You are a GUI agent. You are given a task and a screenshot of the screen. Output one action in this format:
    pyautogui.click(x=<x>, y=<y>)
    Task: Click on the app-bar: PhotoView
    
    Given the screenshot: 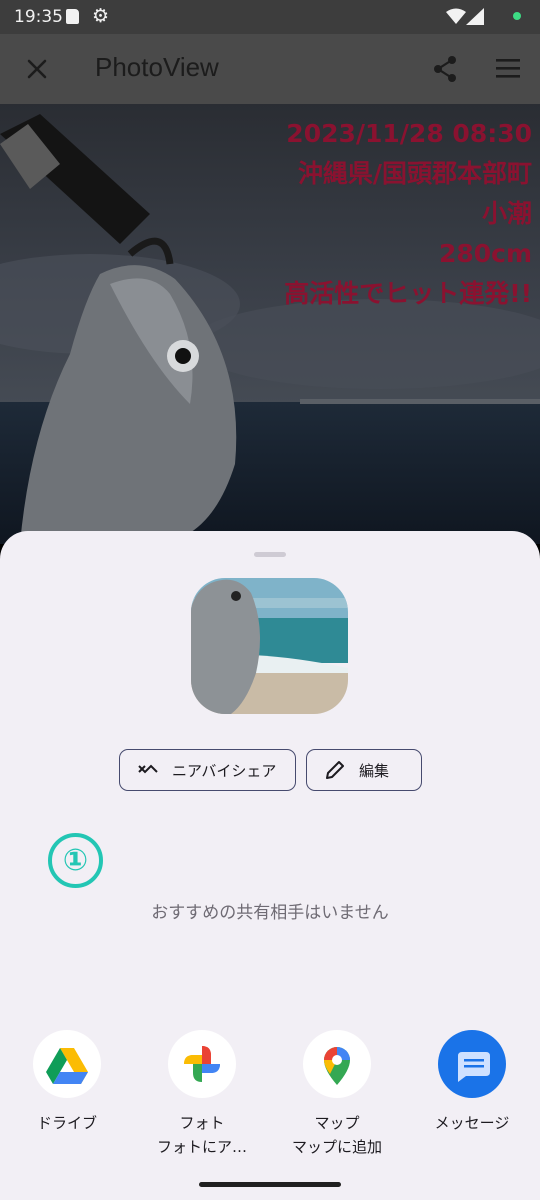 What is the action you would take?
    pyautogui.click(x=270, y=69)
    